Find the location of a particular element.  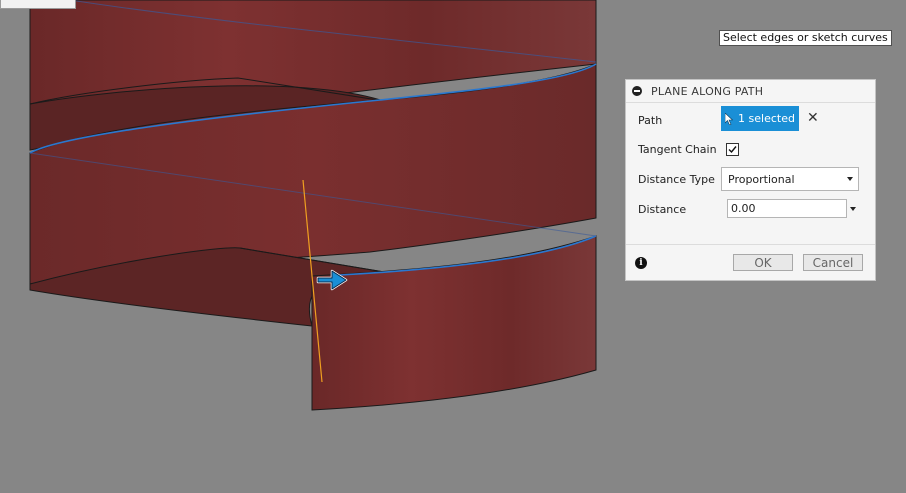

dialog-divider is located at coordinates (750, 244).